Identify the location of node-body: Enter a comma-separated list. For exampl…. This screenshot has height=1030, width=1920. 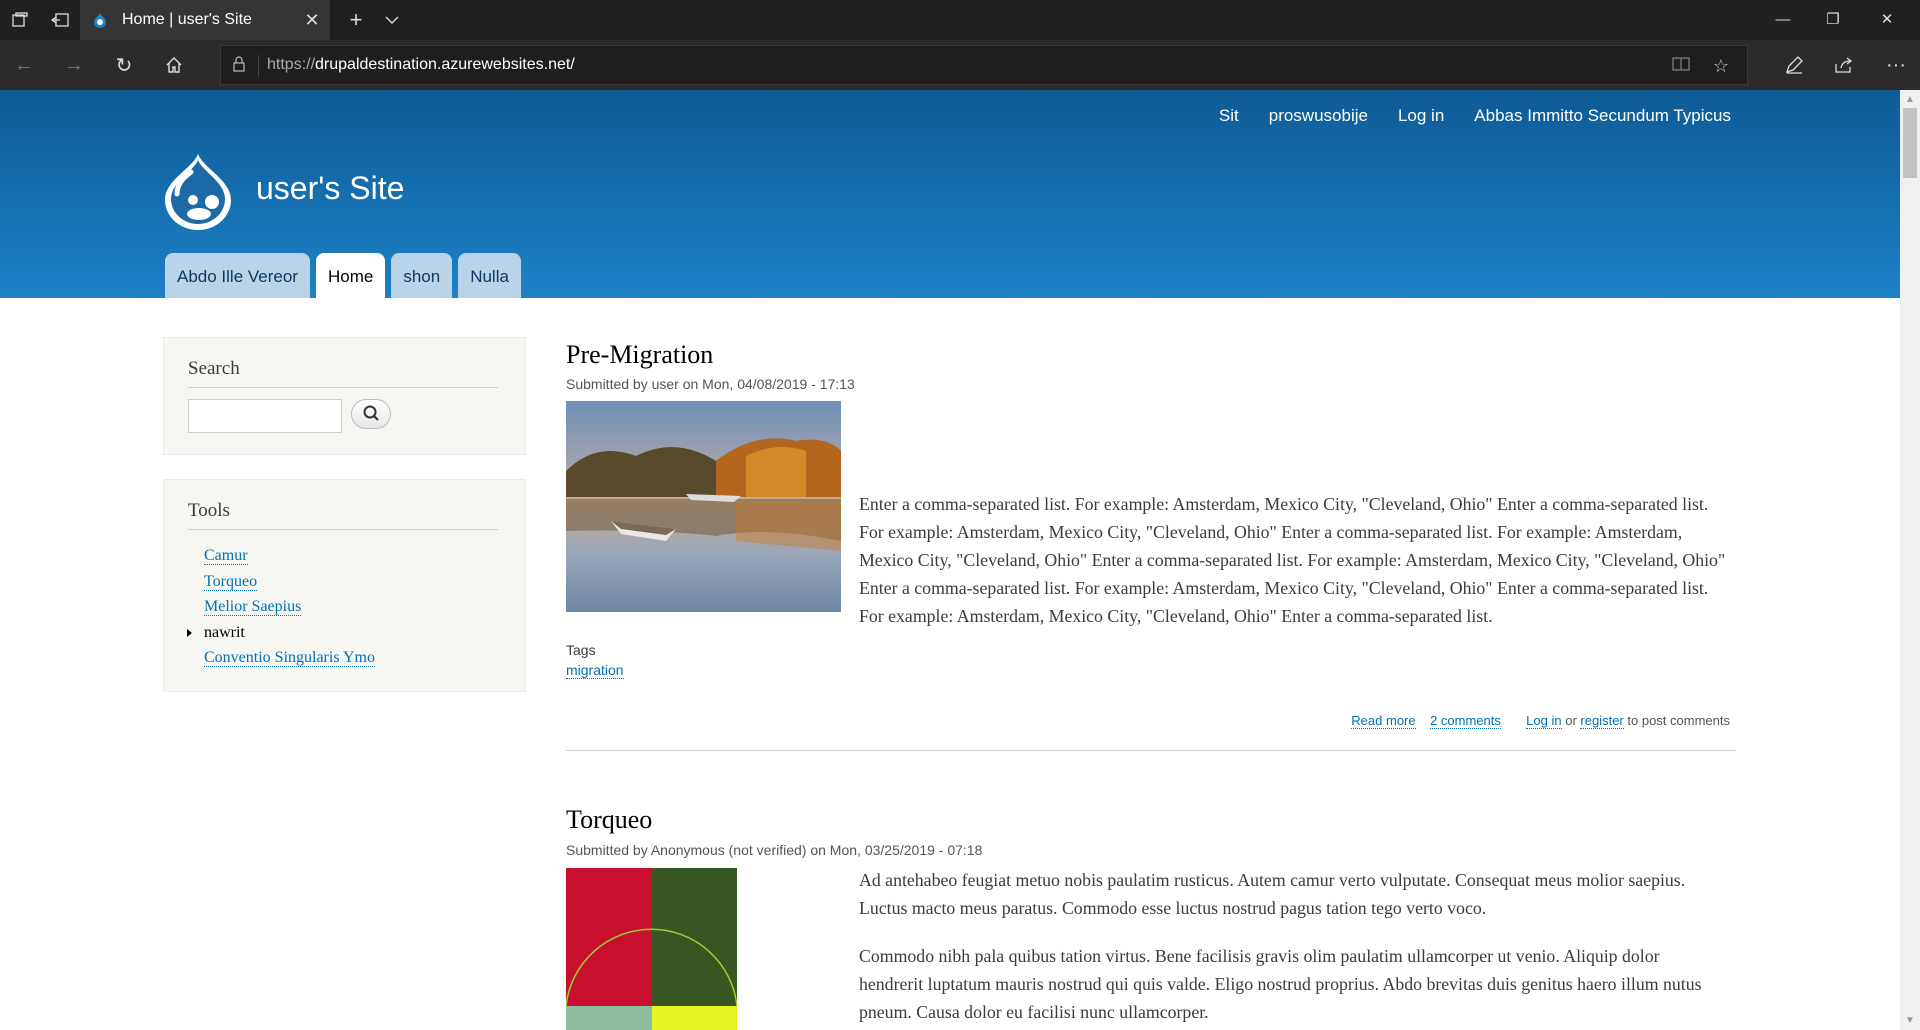
(1294, 570).